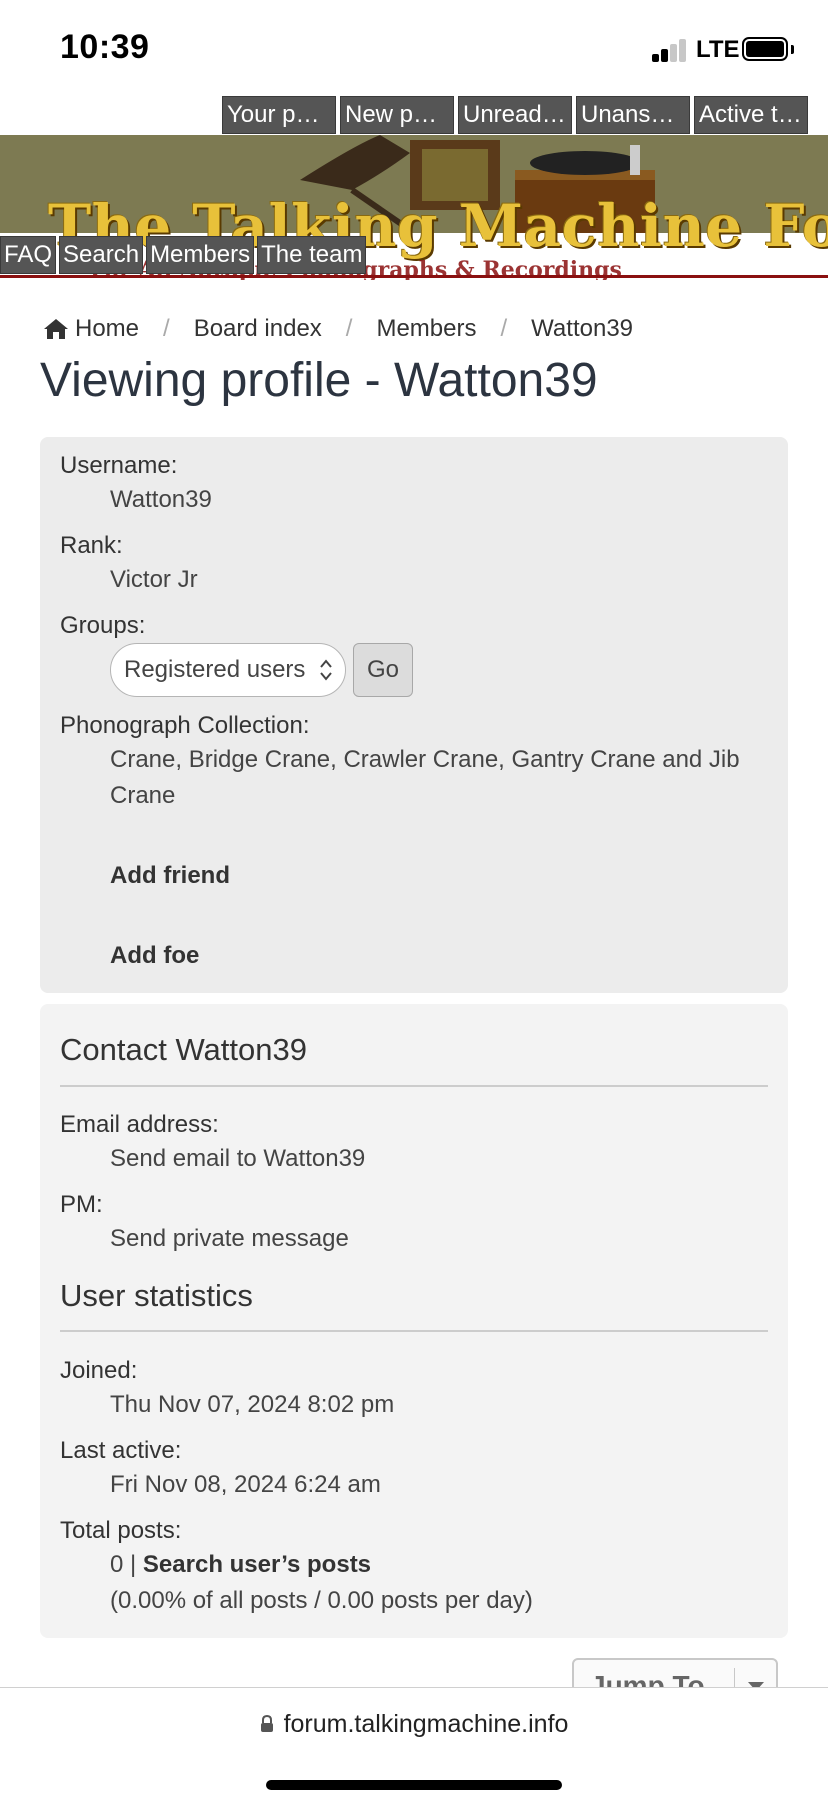 Image resolution: width=828 pixels, height=1793 pixels. Describe the element at coordinates (414, 48) in the screenshot. I see `status-bar: 10:39 LTE` at that location.